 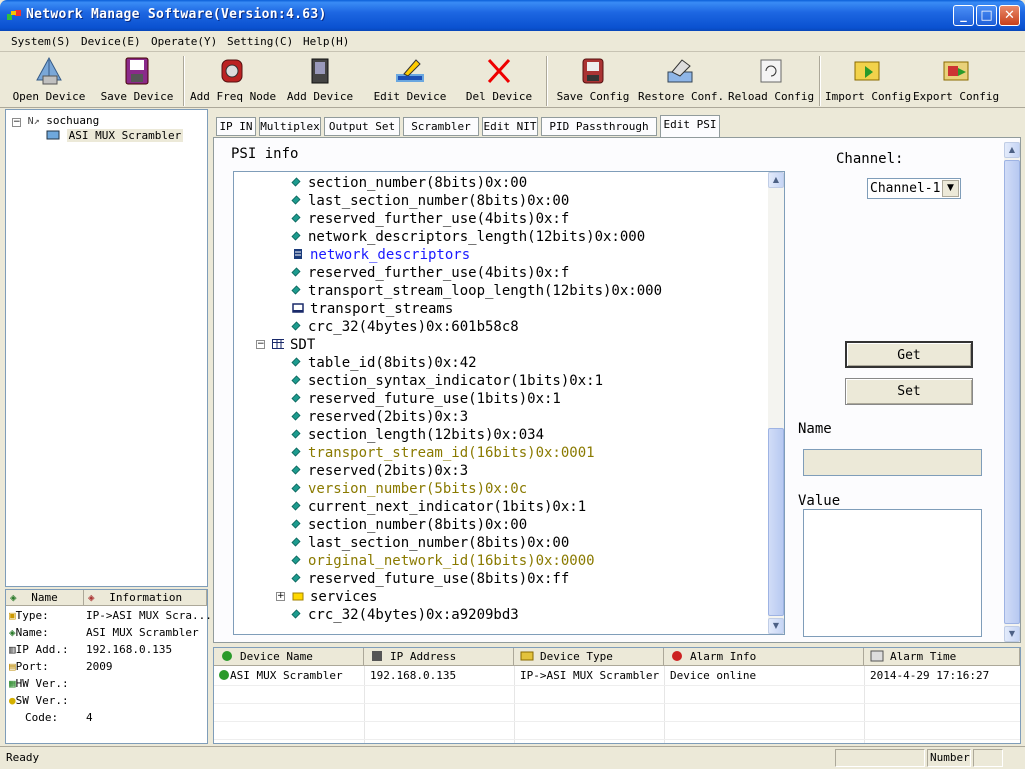 What do you see at coordinates (426, 435) in the screenshot?
I see `psi-item-label: section_length(12bits)0x:034` at bounding box center [426, 435].